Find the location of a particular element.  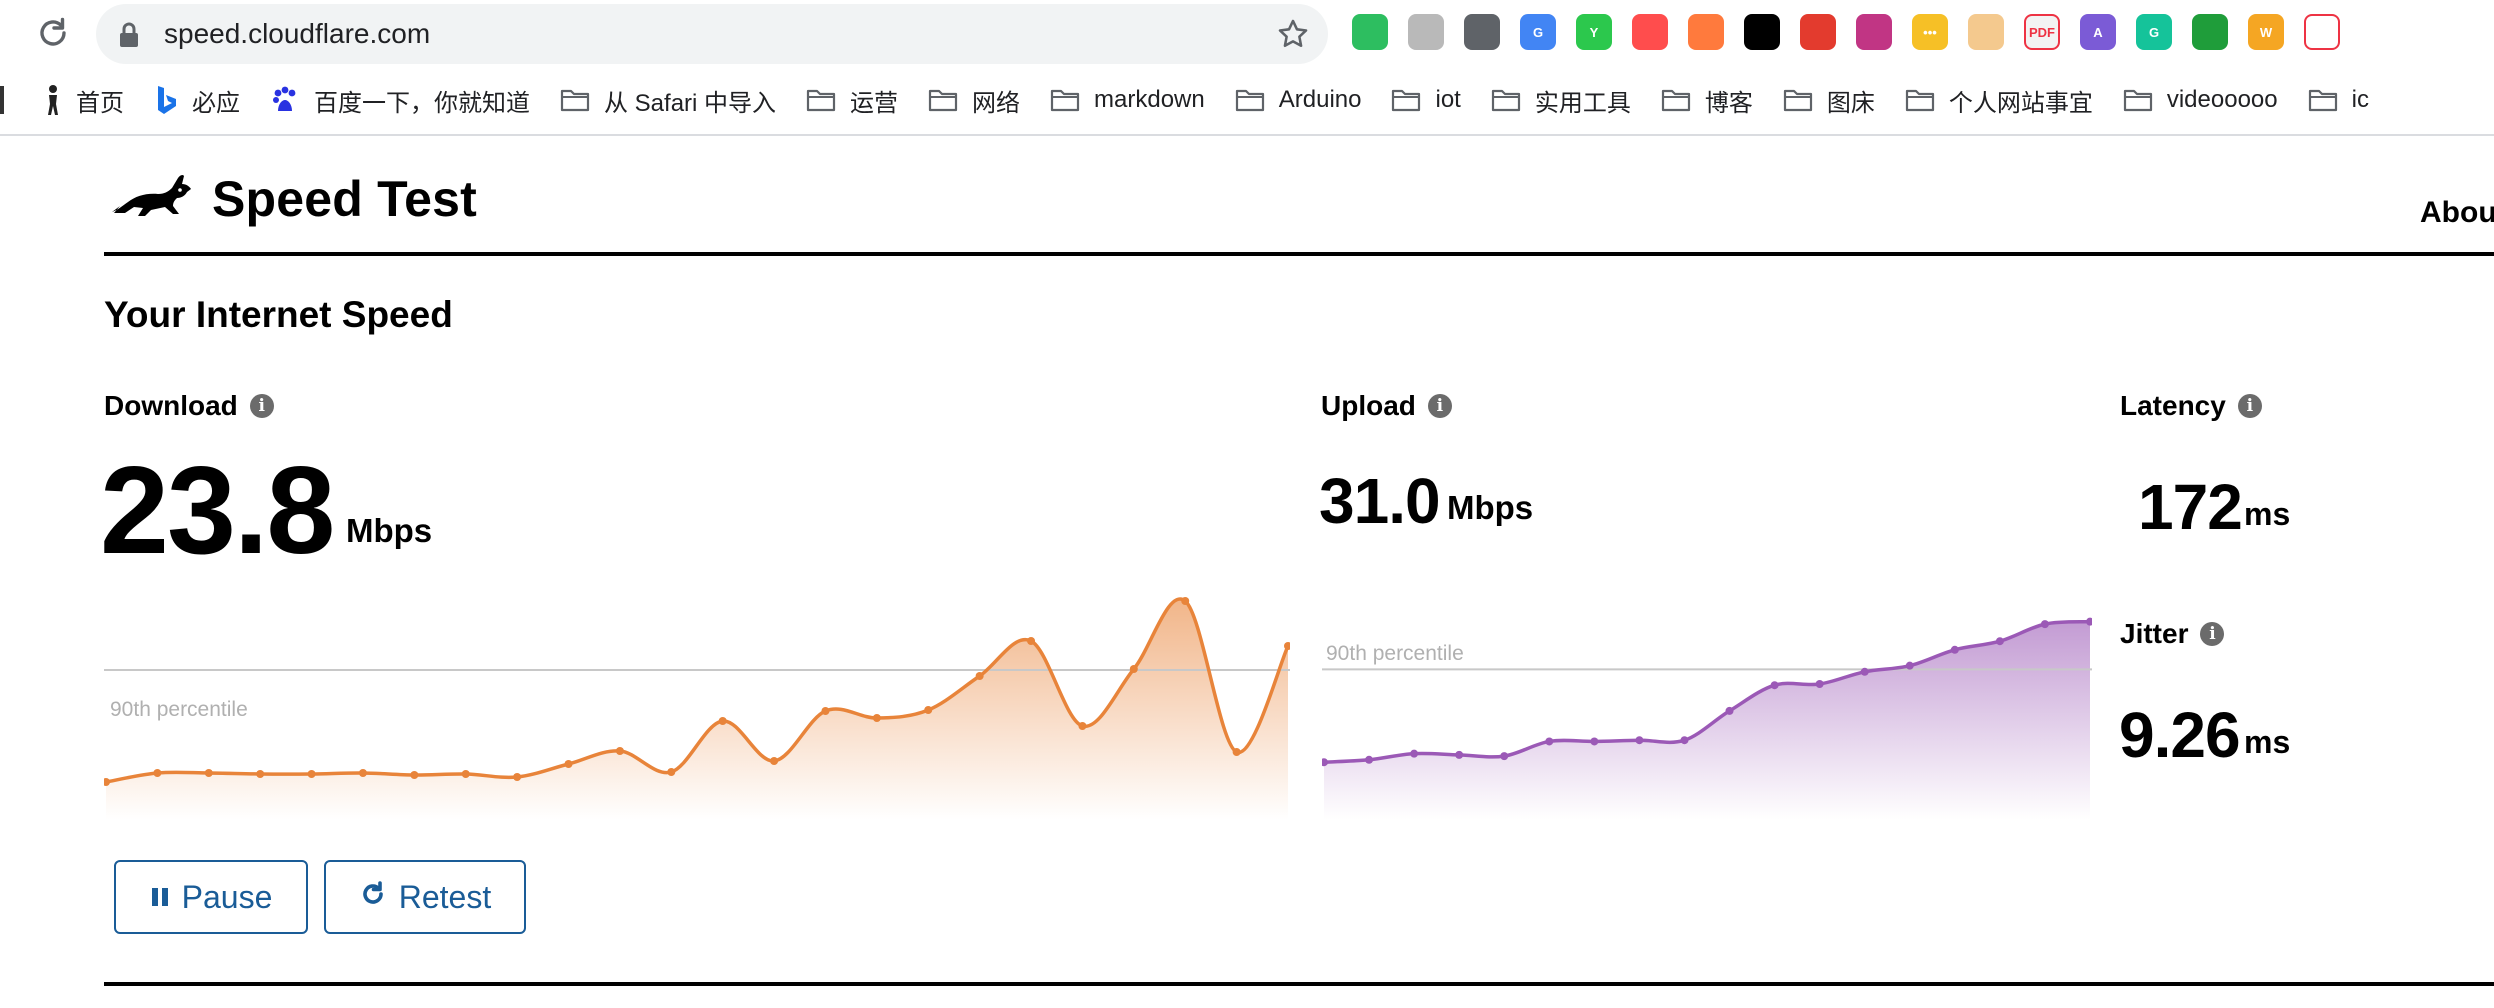

bookmark-label: 运营 is located at coordinates (874, 103).